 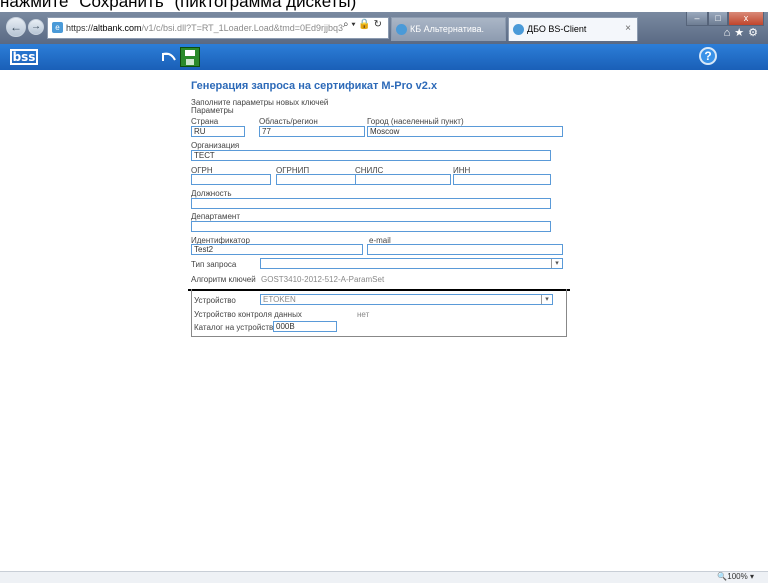 What do you see at coordinates (415, 121) in the screenshot?
I see `city-label: Город (населенный пункт)` at bounding box center [415, 121].